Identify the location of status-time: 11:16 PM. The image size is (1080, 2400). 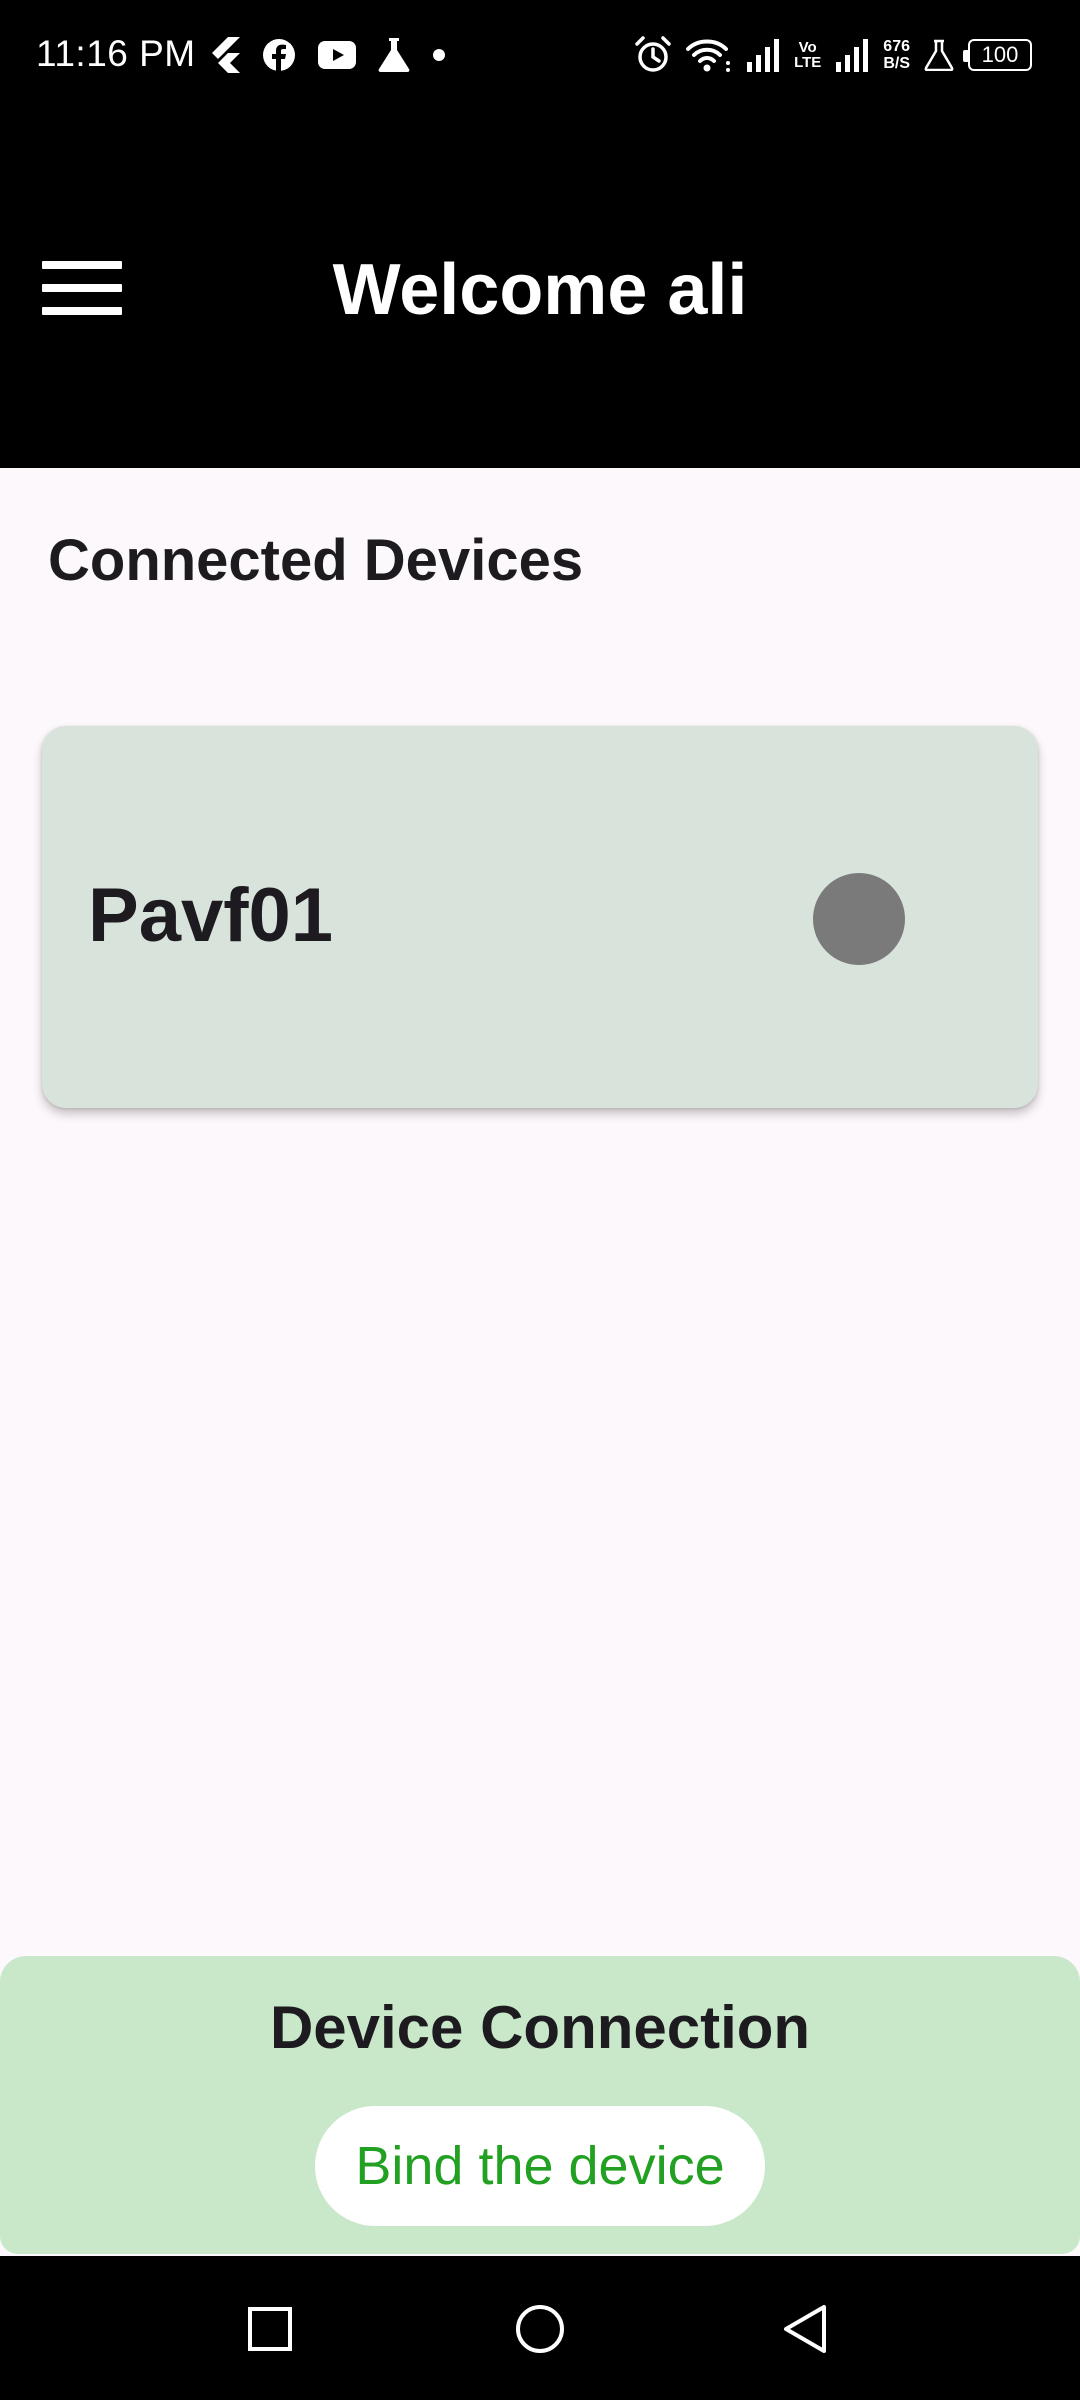
(116, 53).